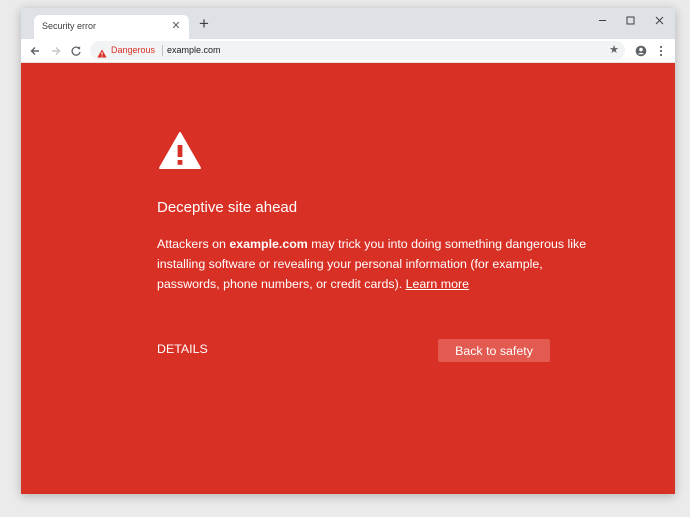 This screenshot has width=690, height=517. Describe the element at coordinates (437, 284) in the screenshot. I see `learn-more-link: Learn more` at that location.